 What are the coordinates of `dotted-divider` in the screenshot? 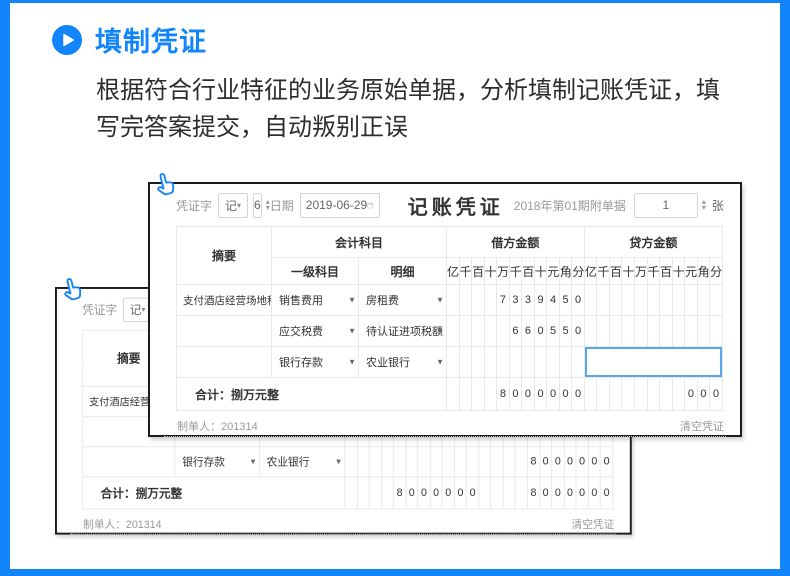 It's located at (445, 436).